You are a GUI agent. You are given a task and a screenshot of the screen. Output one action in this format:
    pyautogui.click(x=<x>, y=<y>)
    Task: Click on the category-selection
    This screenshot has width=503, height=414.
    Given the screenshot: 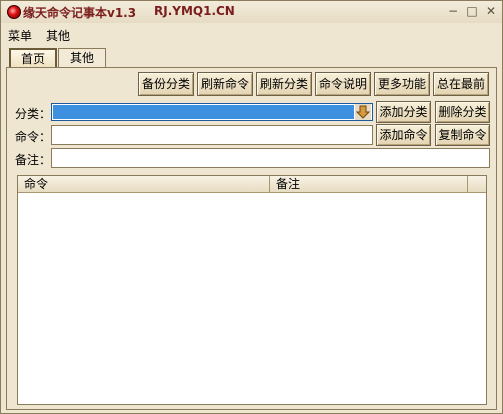 What is the action you would take?
    pyautogui.click(x=203, y=112)
    